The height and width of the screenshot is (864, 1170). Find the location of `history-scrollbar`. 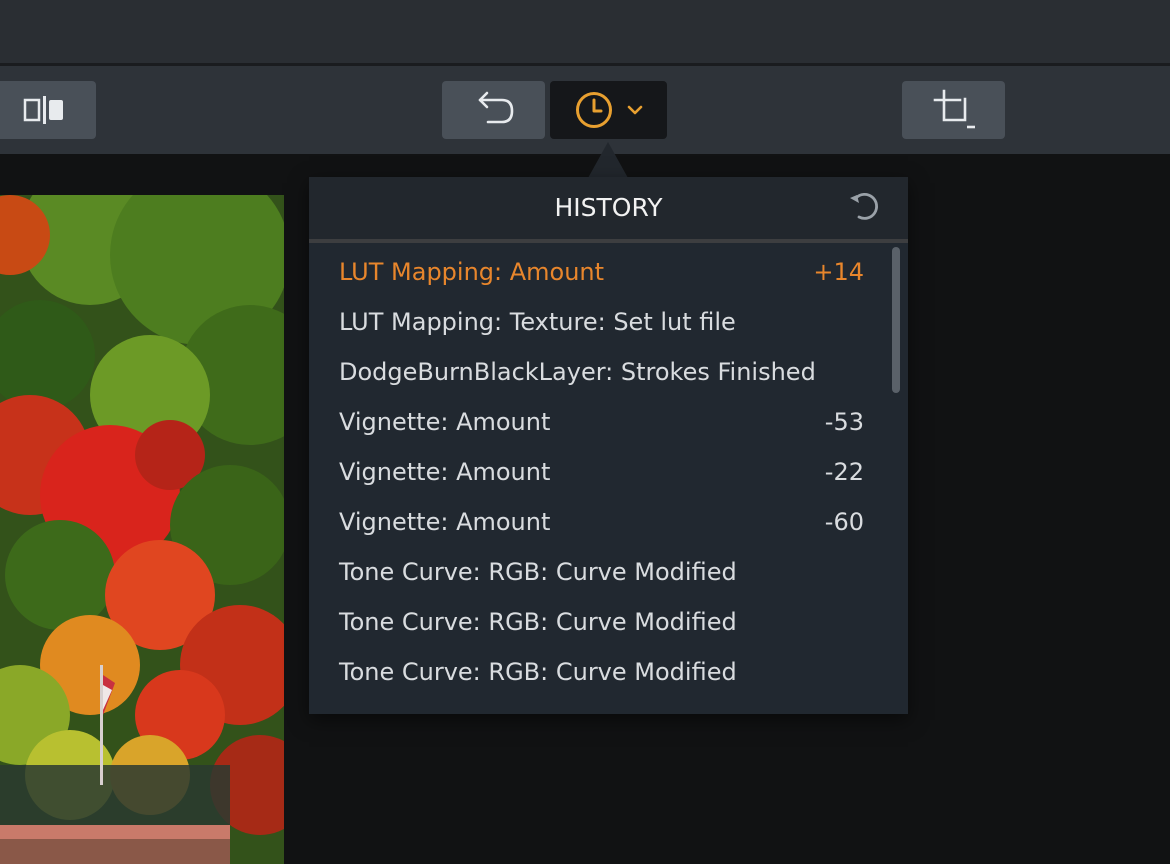

history-scrollbar is located at coordinates (896, 320).